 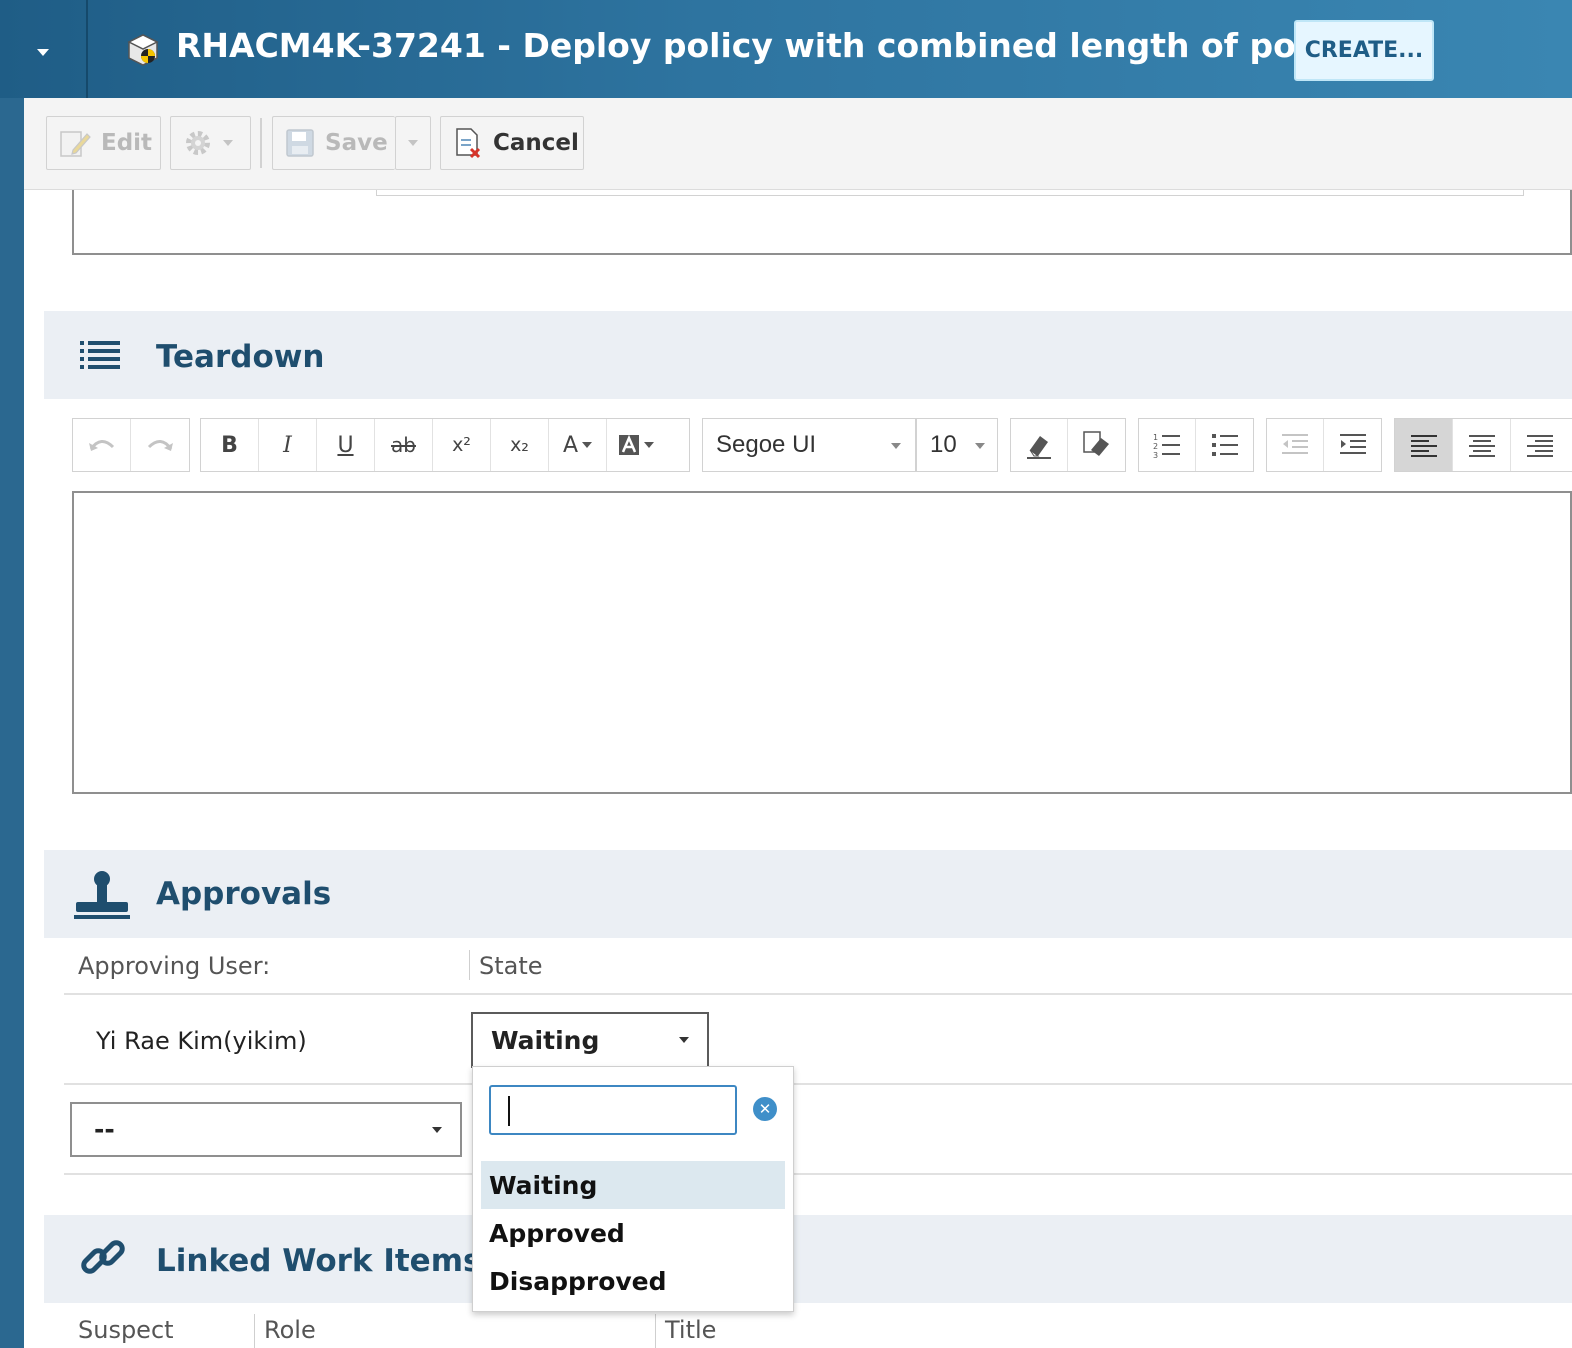 I want to click on approval-state-select: Waiting, so click(x=590, y=1040).